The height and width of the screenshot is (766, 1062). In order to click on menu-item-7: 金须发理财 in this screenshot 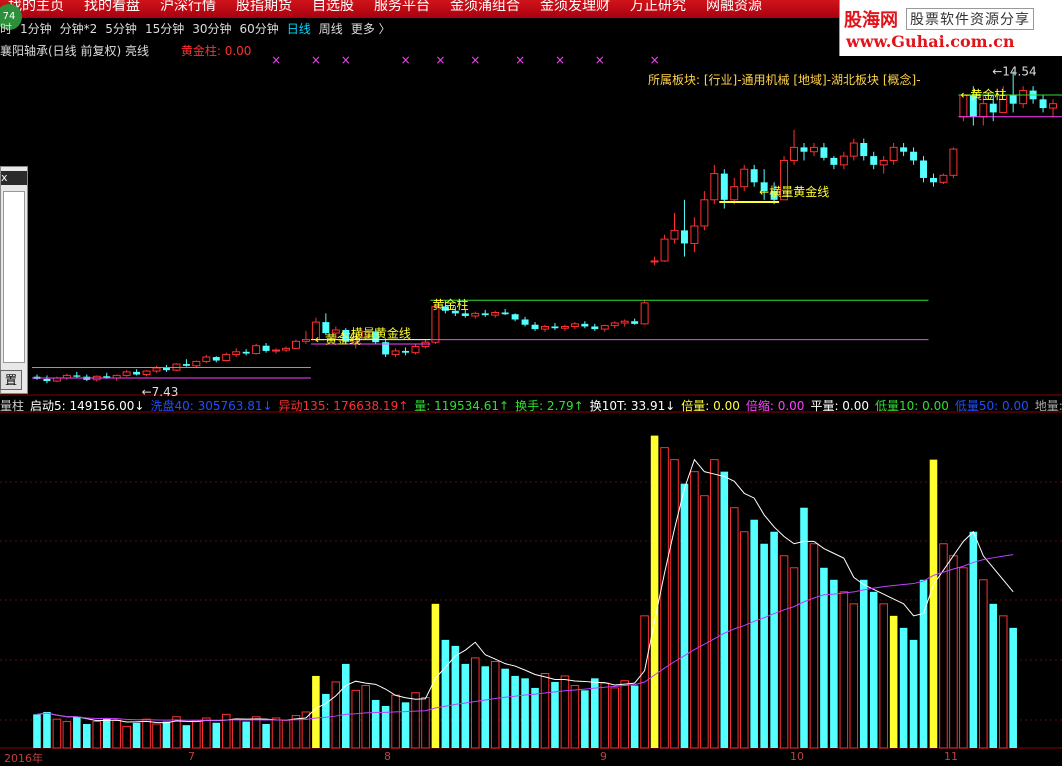, I will do `click(575, 7)`.